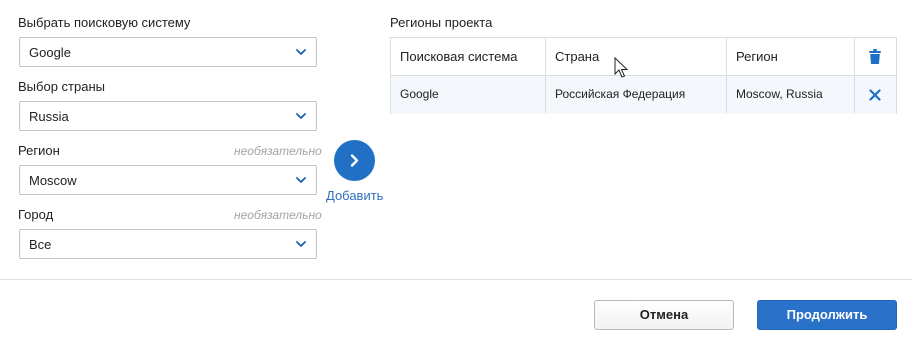 The width and height of the screenshot is (912, 341). Describe the element at coordinates (104, 22) in the screenshot. I see `search-engine-label: Выбрать поисковую систему` at that location.